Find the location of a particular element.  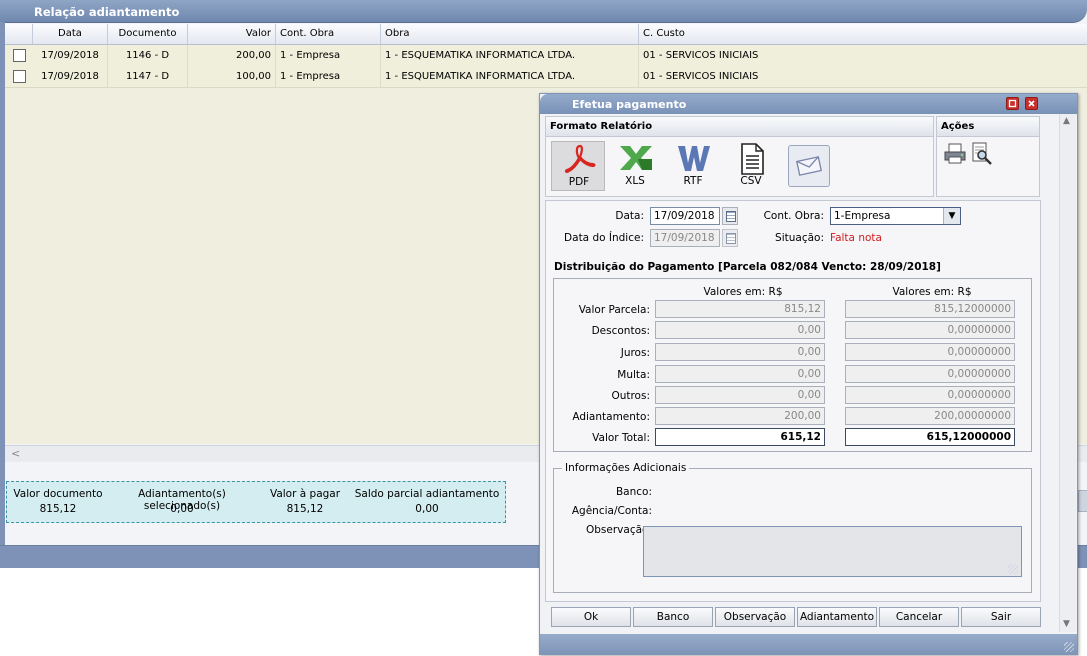

header-checkbox-col is located at coordinates (19, 34).